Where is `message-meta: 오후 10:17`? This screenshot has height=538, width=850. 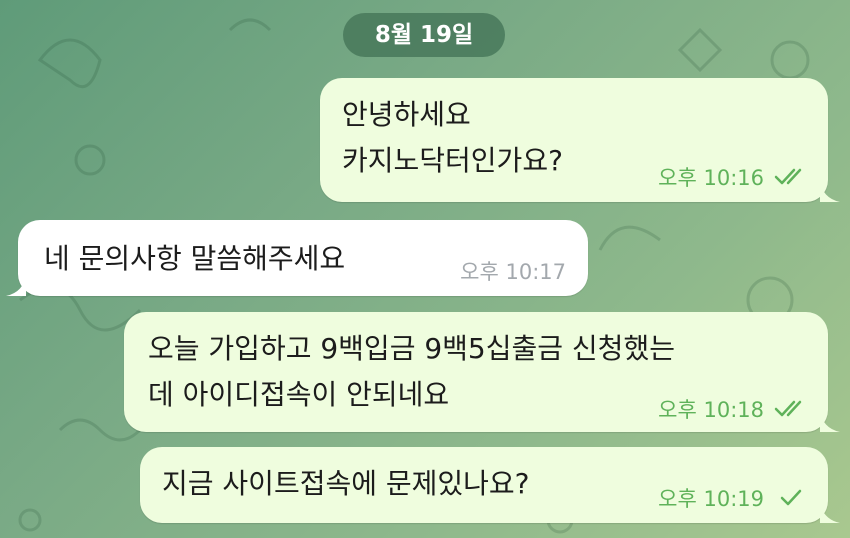
message-meta: 오후 10:17 is located at coordinates (513, 271).